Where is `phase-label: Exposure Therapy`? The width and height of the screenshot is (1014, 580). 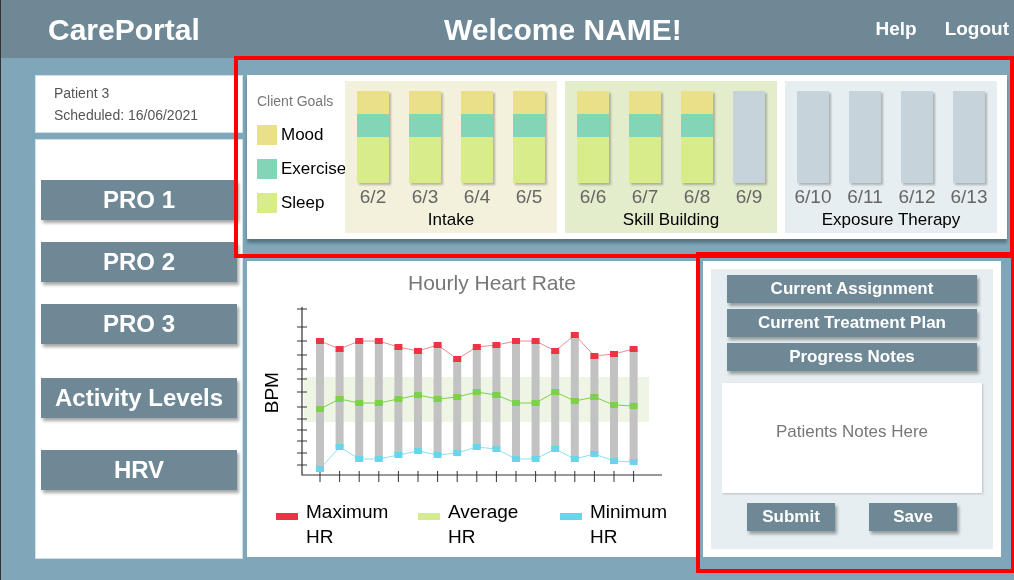
phase-label: Exposure Therapy is located at coordinates (891, 220).